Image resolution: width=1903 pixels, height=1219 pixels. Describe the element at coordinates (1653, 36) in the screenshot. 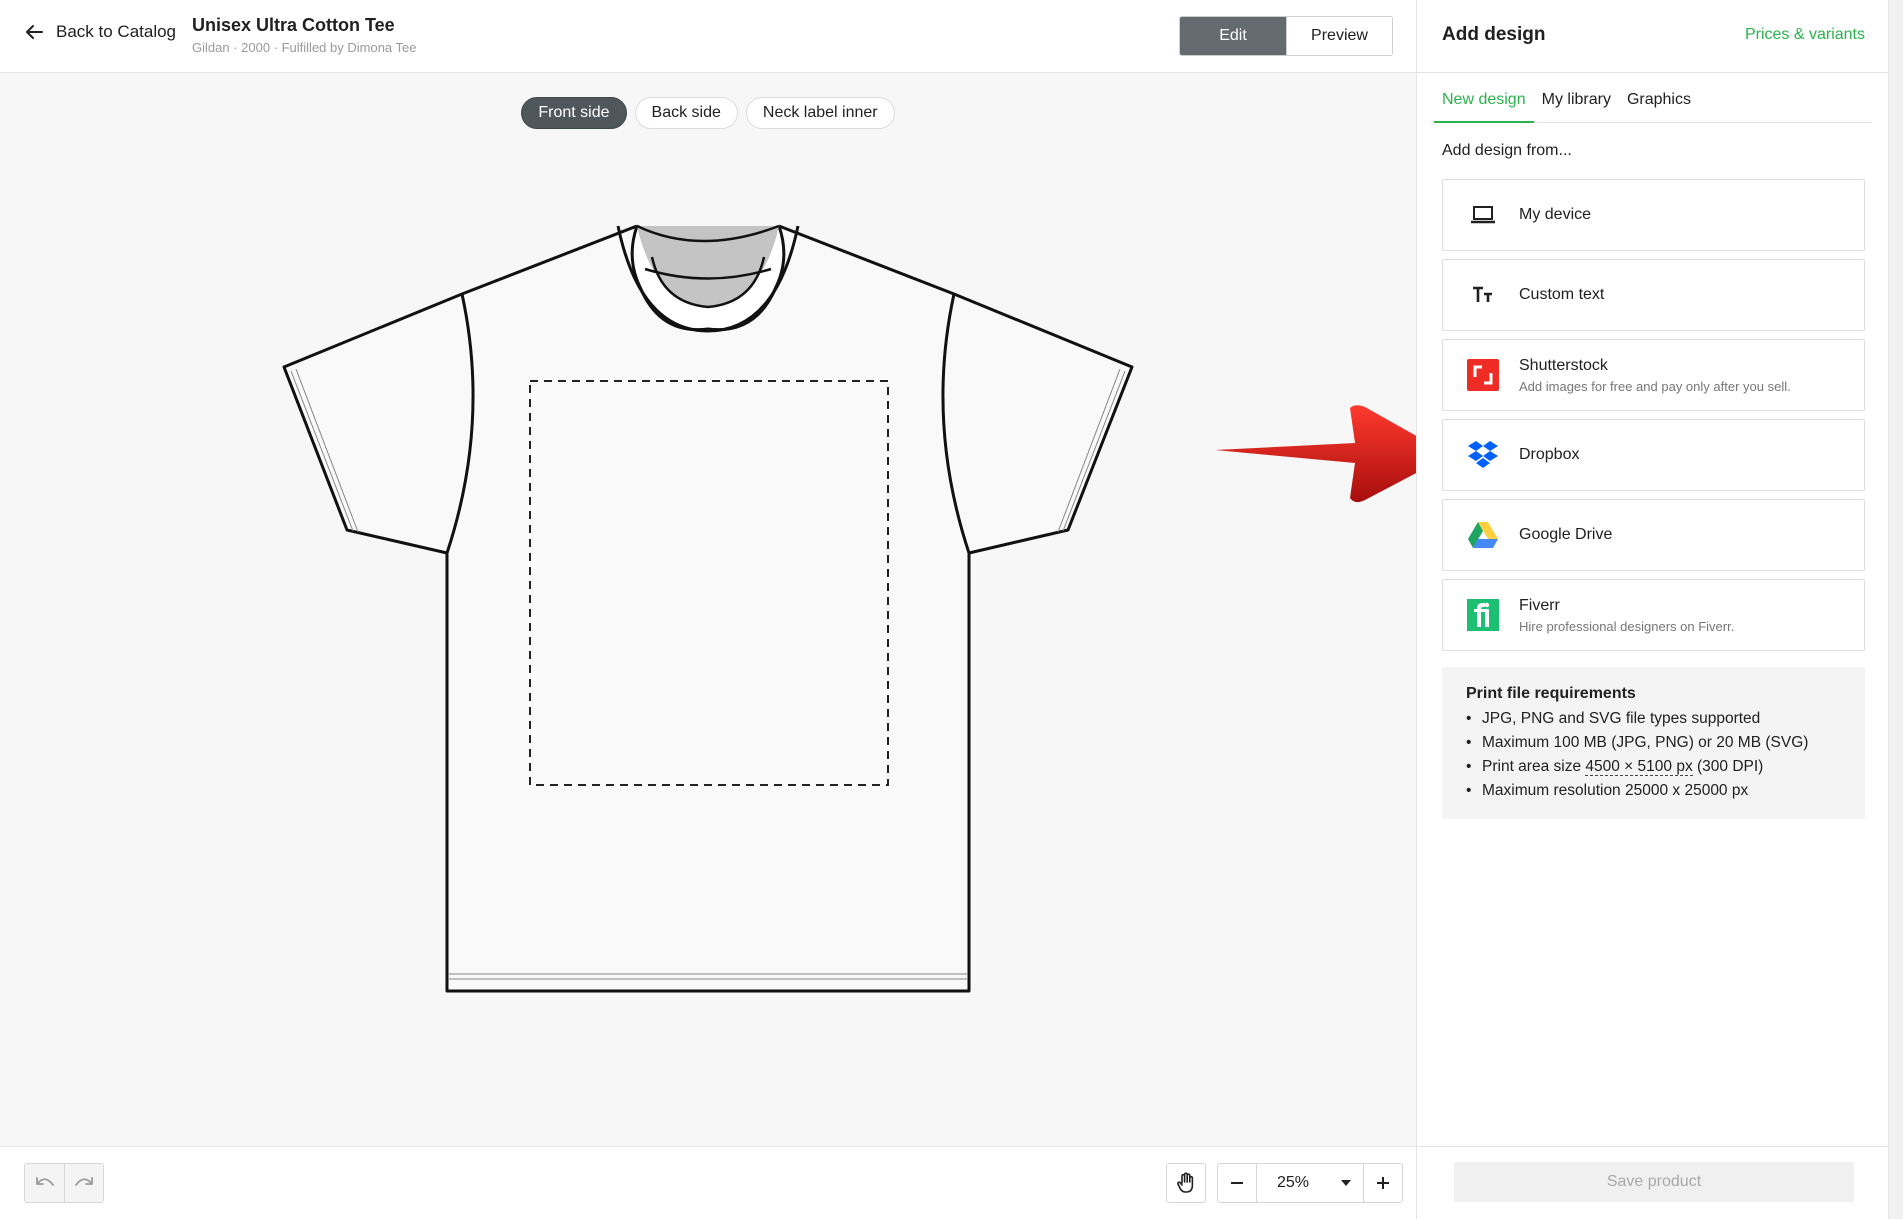

I see `panel-header: Add design Prices & variants` at that location.